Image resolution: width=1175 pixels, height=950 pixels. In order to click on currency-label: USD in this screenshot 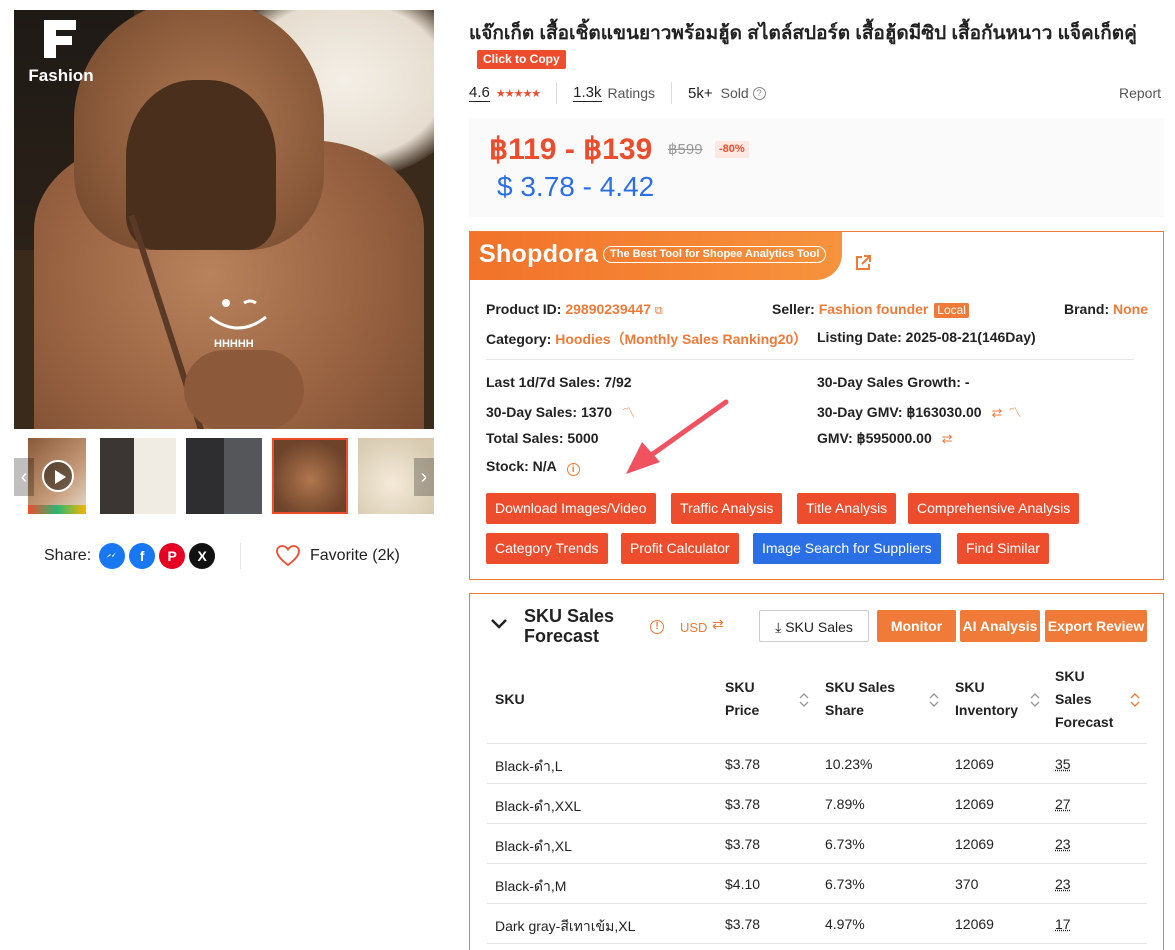, I will do `click(693, 627)`.